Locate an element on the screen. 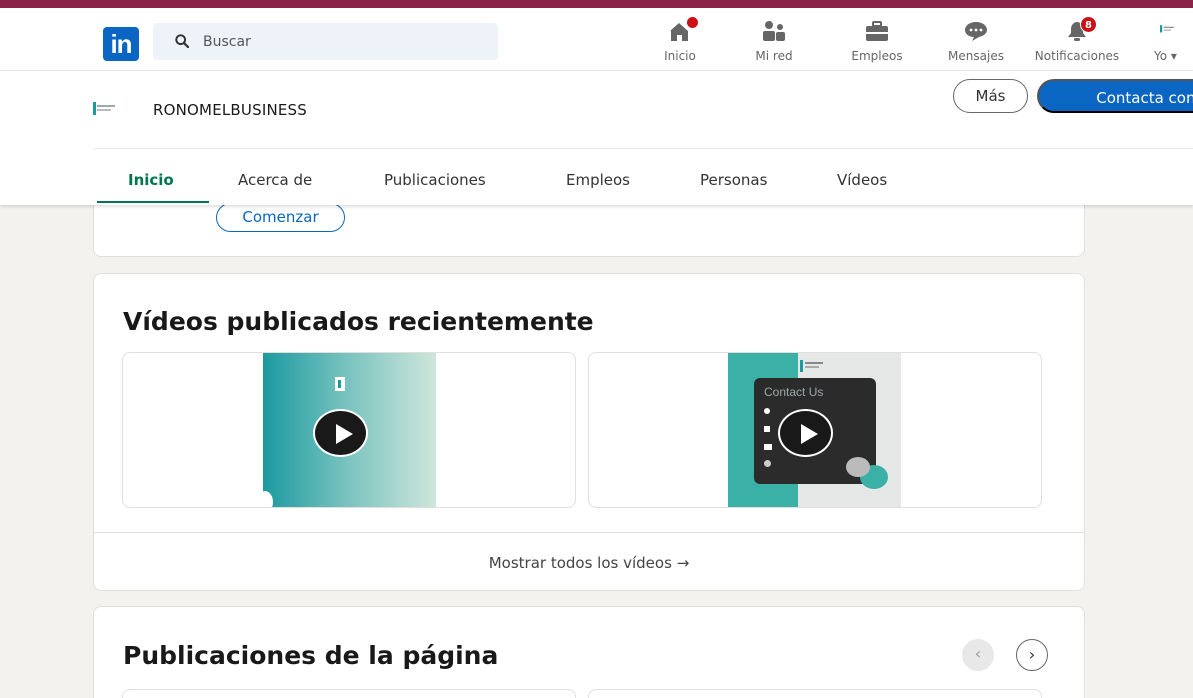  video-thumbnail-2: Contact Us is located at coordinates (815, 430).